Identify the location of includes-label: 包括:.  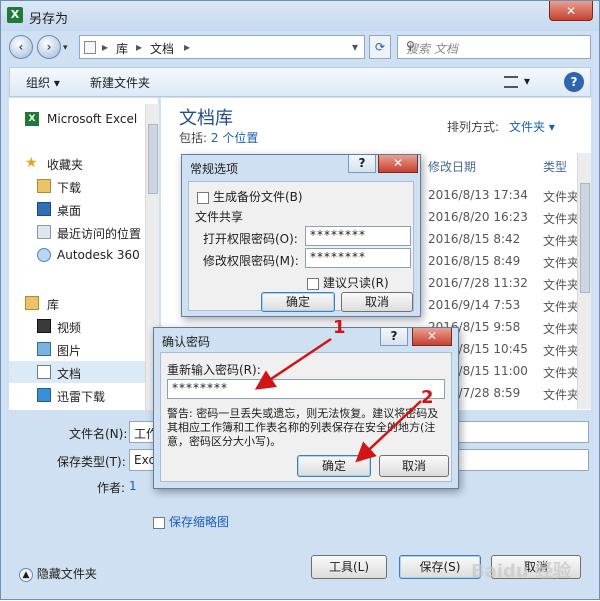
(193, 138).